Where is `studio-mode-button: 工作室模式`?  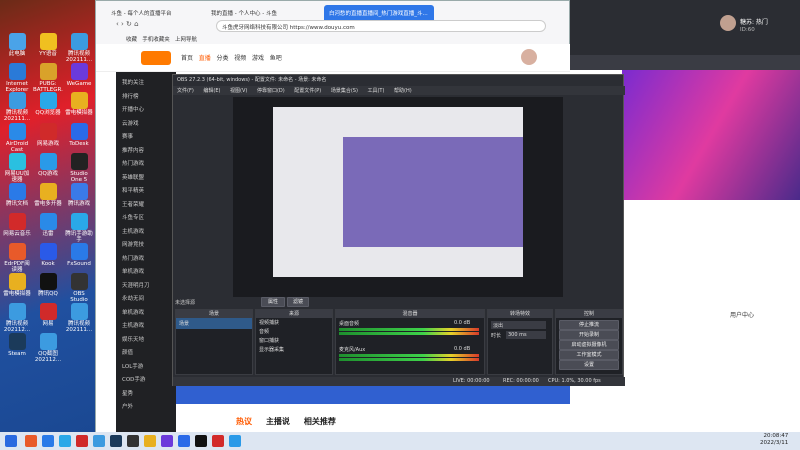
studio-mode-button: 工作室模式 is located at coordinates (589, 355).